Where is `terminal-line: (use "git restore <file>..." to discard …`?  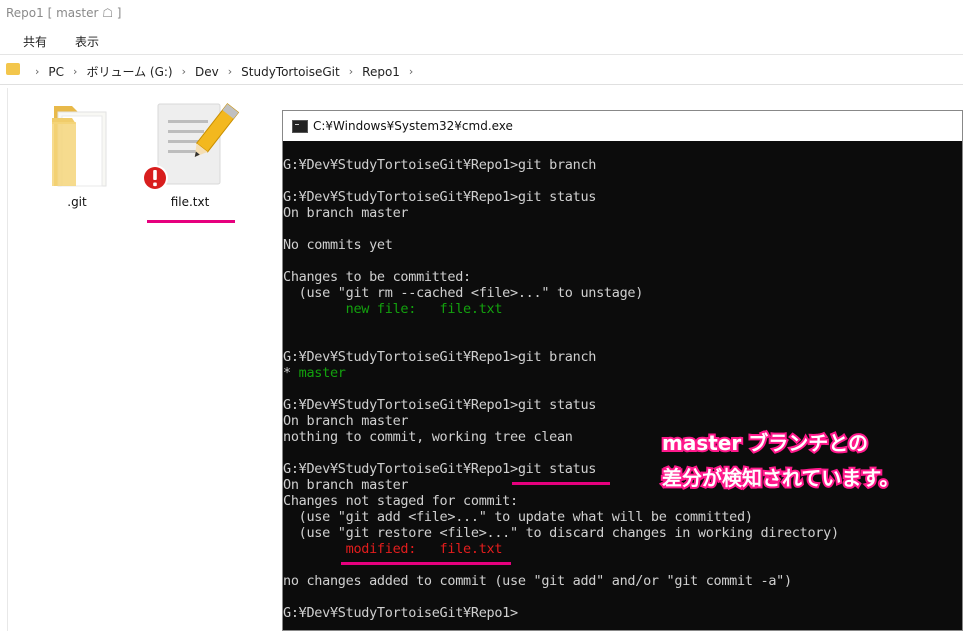 terminal-line: (use "git restore <file>..." to discard … is located at coordinates (561, 533).